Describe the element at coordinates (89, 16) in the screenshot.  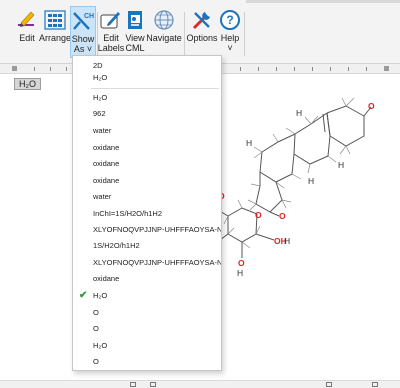
I see `show-as-badge: CH` at that location.